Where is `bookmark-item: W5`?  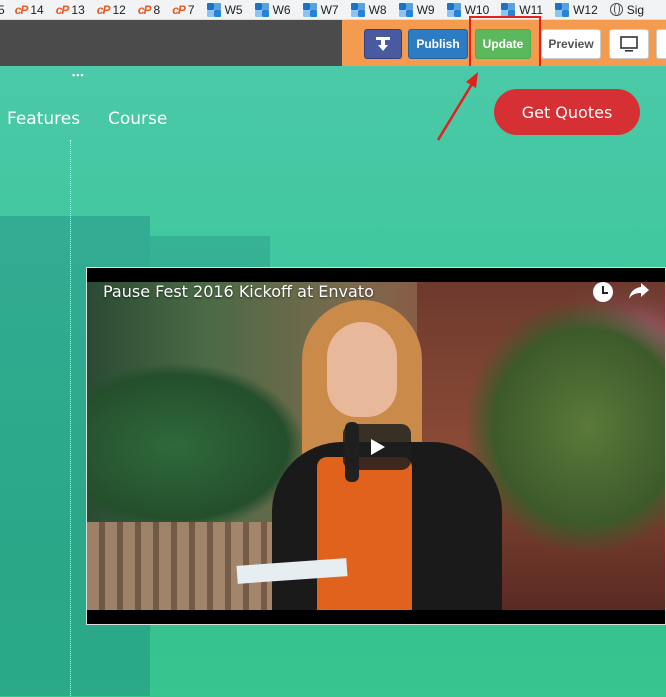 bookmark-item: W5 is located at coordinates (224, 9).